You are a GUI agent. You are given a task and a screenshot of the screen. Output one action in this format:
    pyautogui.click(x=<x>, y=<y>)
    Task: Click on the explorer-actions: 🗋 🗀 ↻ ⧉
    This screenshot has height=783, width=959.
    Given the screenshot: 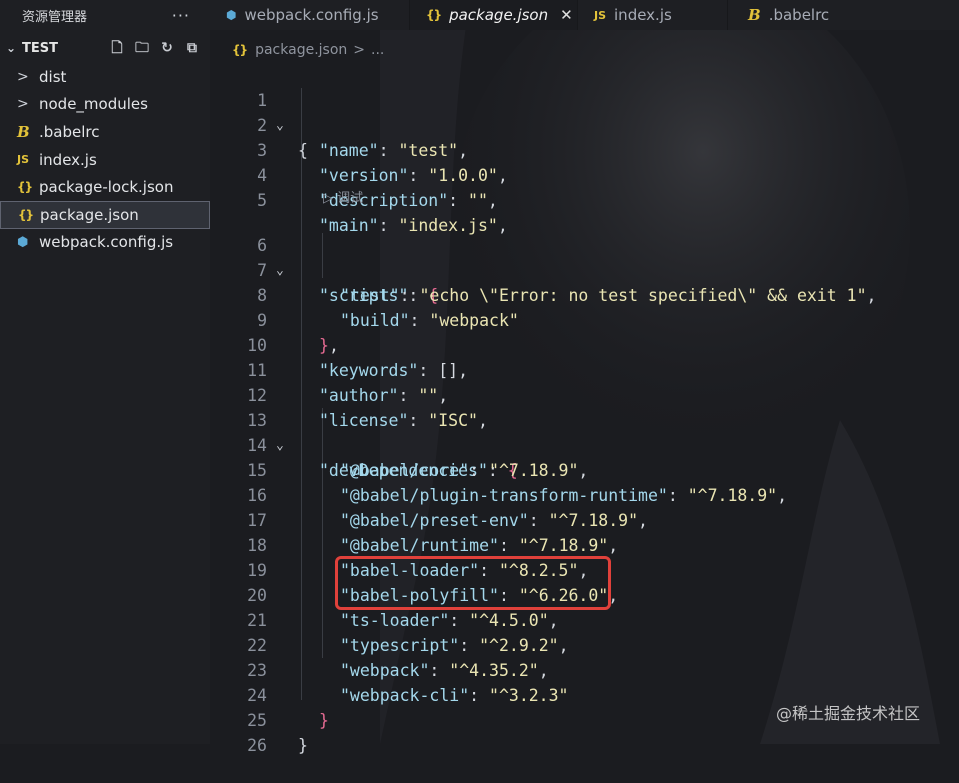 What is the action you would take?
    pyautogui.click(x=154, y=48)
    